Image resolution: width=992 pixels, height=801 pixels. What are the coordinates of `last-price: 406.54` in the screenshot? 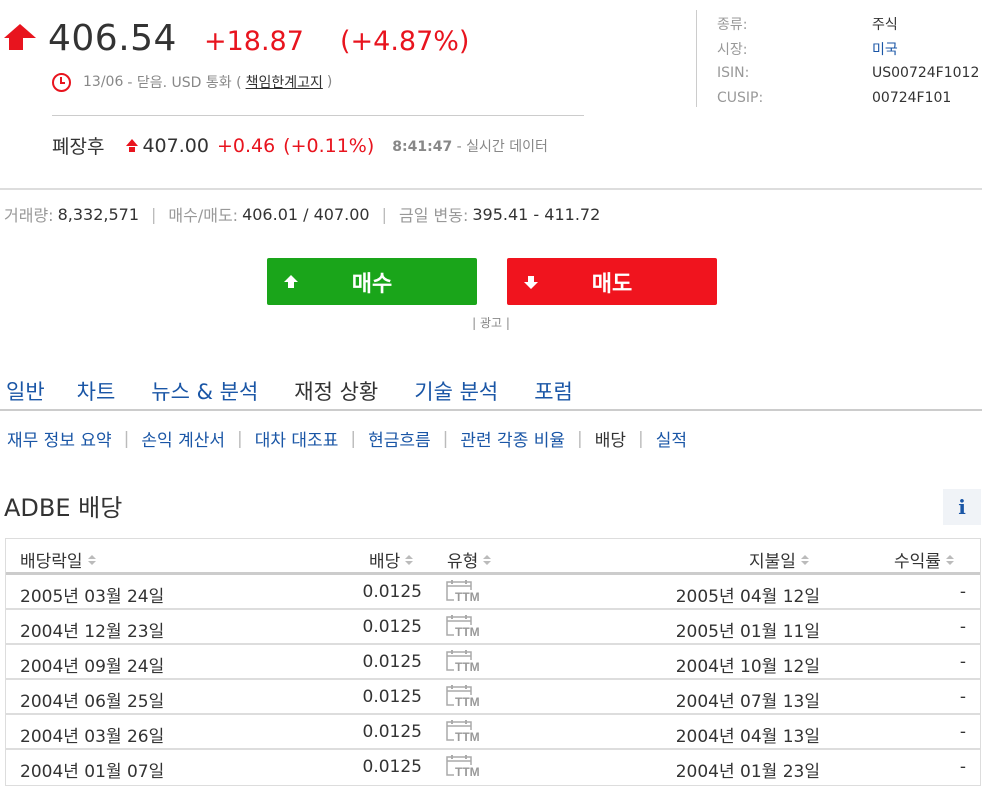 It's located at (112, 38).